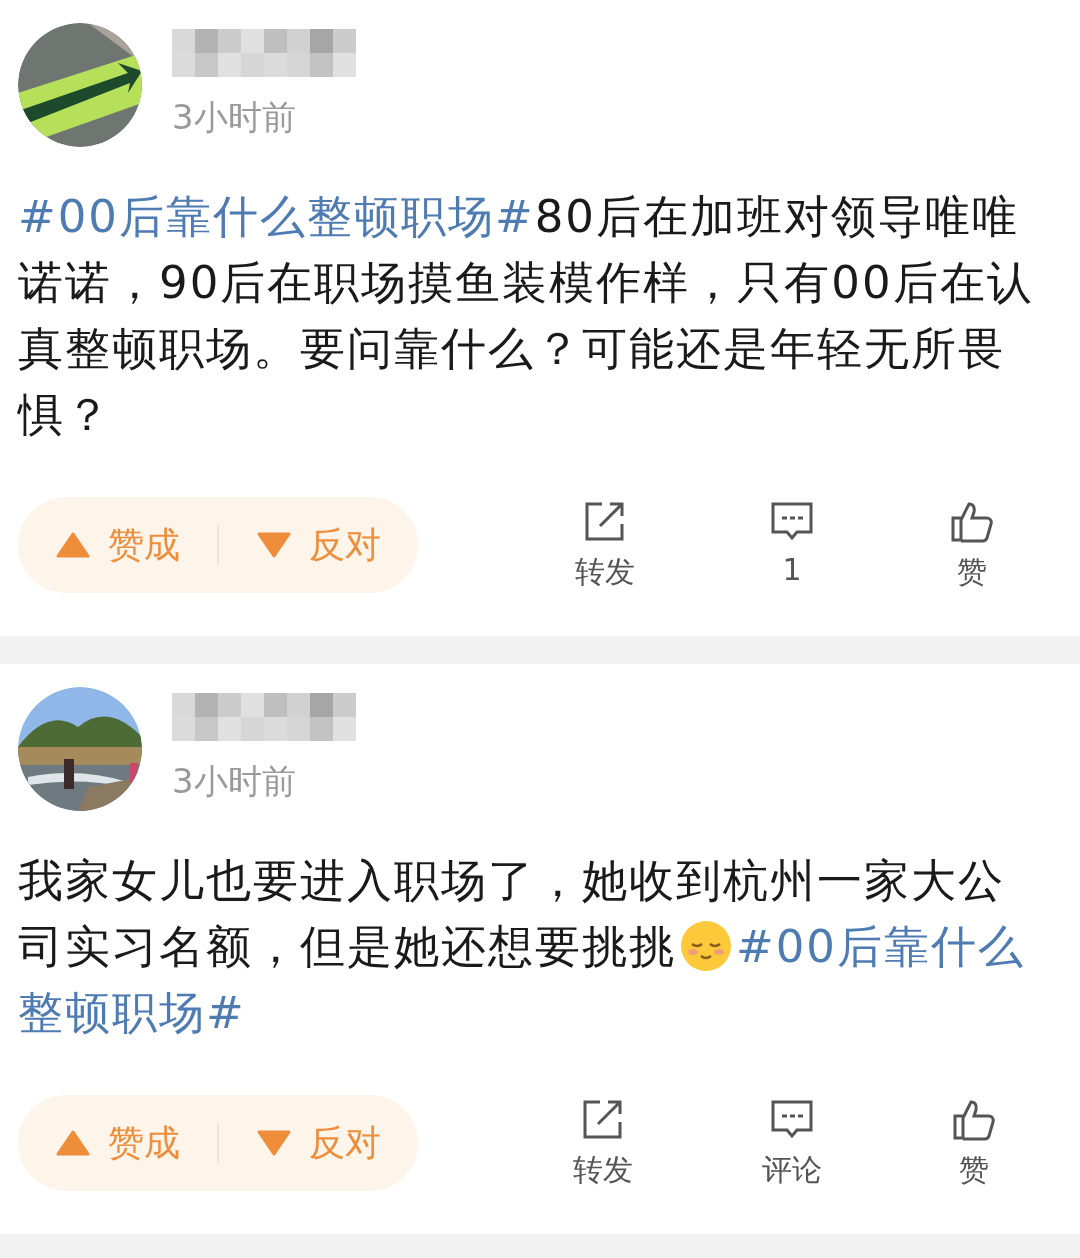  What do you see at coordinates (792, 545) in the screenshot?
I see `comment-button: 1` at bounding box center [792, 545].